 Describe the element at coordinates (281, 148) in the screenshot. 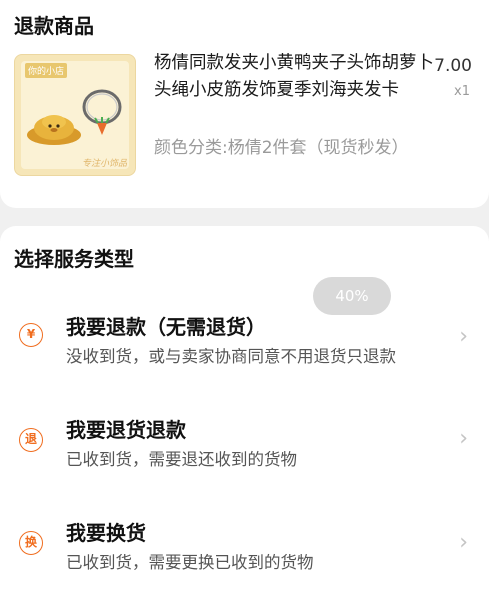

I see `product-sku: 颜色分类:杨倩2件套（现货秒发）` at that location.